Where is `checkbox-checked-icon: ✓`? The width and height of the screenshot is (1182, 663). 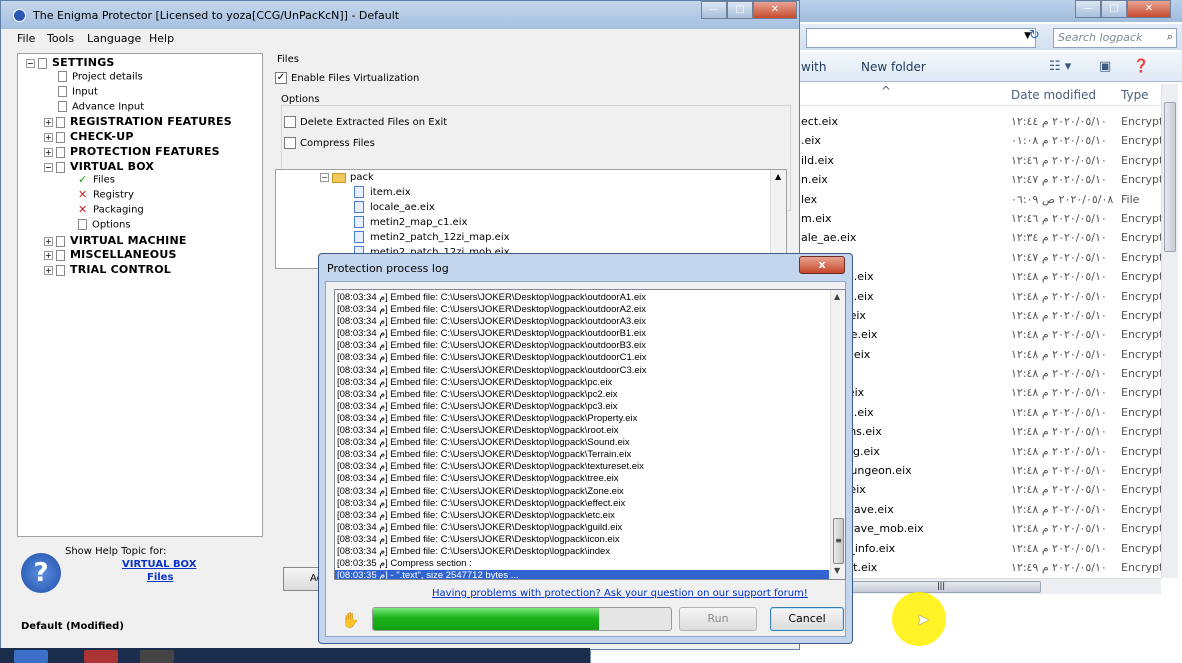
checkbox-checked-icon: ✓ is located at coordinates (281, 78).